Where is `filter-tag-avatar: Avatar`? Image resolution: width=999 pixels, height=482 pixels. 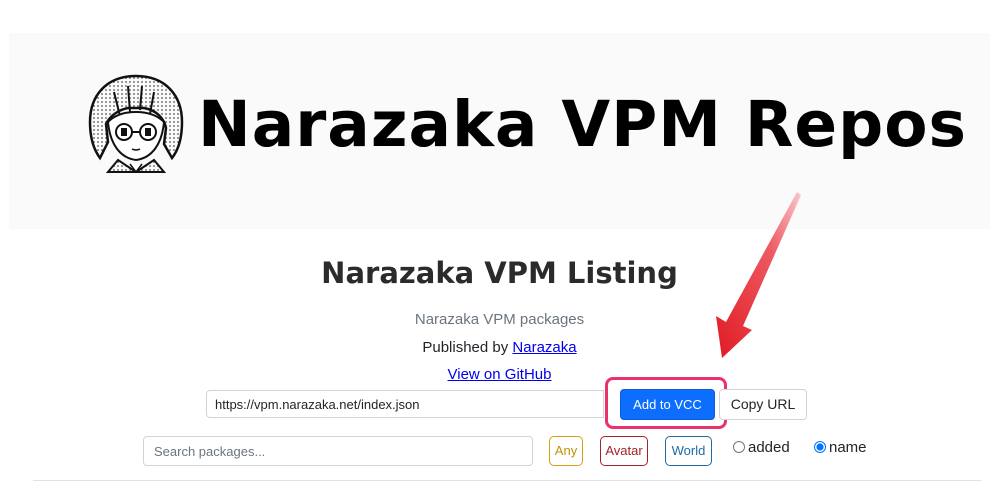
filter-tag-avatar: Avatar is located at coordinates (624, 451).